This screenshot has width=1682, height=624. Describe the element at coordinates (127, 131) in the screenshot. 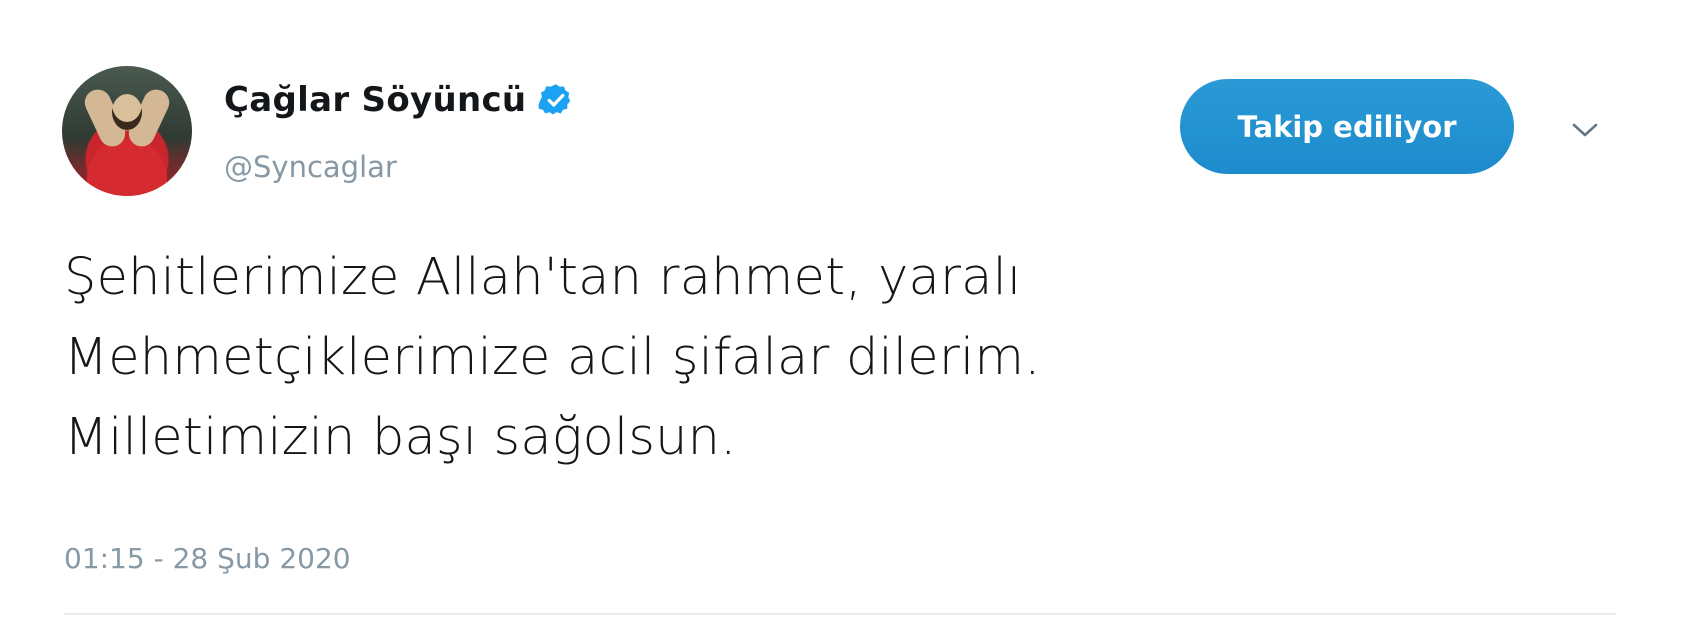

I see `avatar` at that location.